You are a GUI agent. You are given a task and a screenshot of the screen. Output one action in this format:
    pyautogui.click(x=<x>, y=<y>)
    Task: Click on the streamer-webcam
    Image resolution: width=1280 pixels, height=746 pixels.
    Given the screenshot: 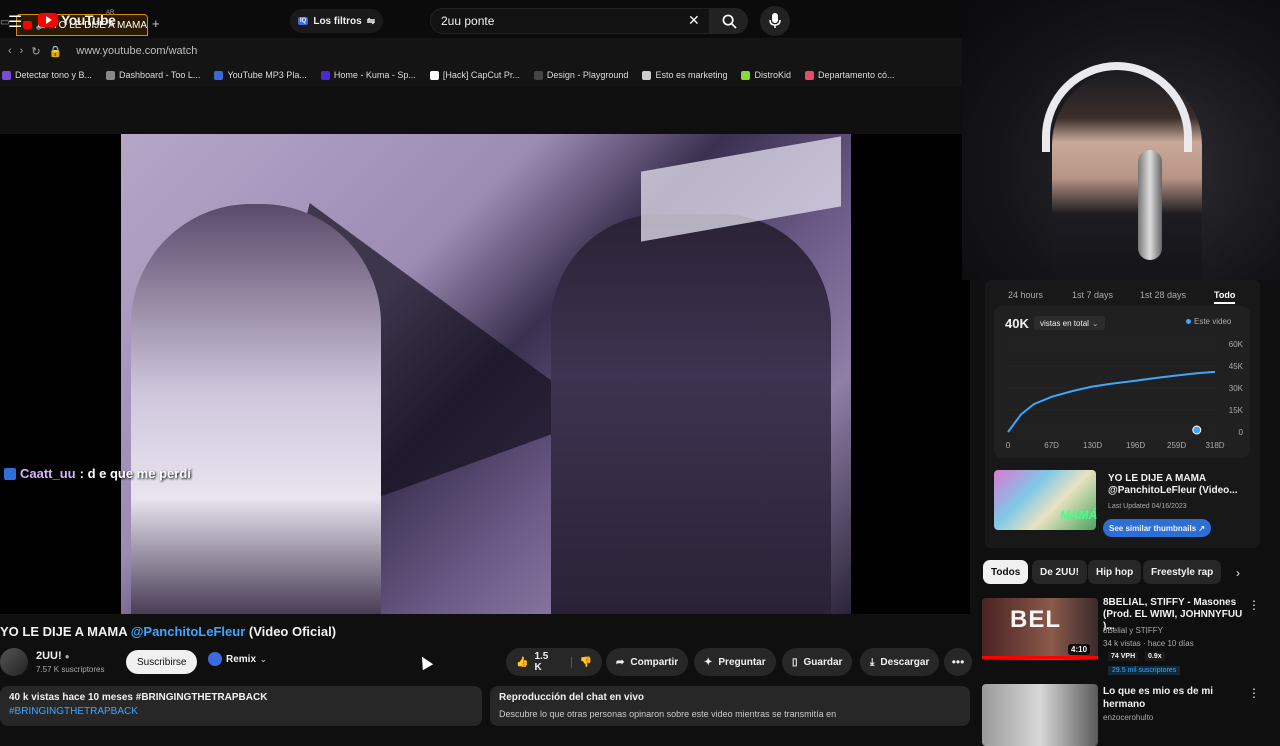 What is the action you would take?
    pyautogui.click(x=1121, y=140)
    